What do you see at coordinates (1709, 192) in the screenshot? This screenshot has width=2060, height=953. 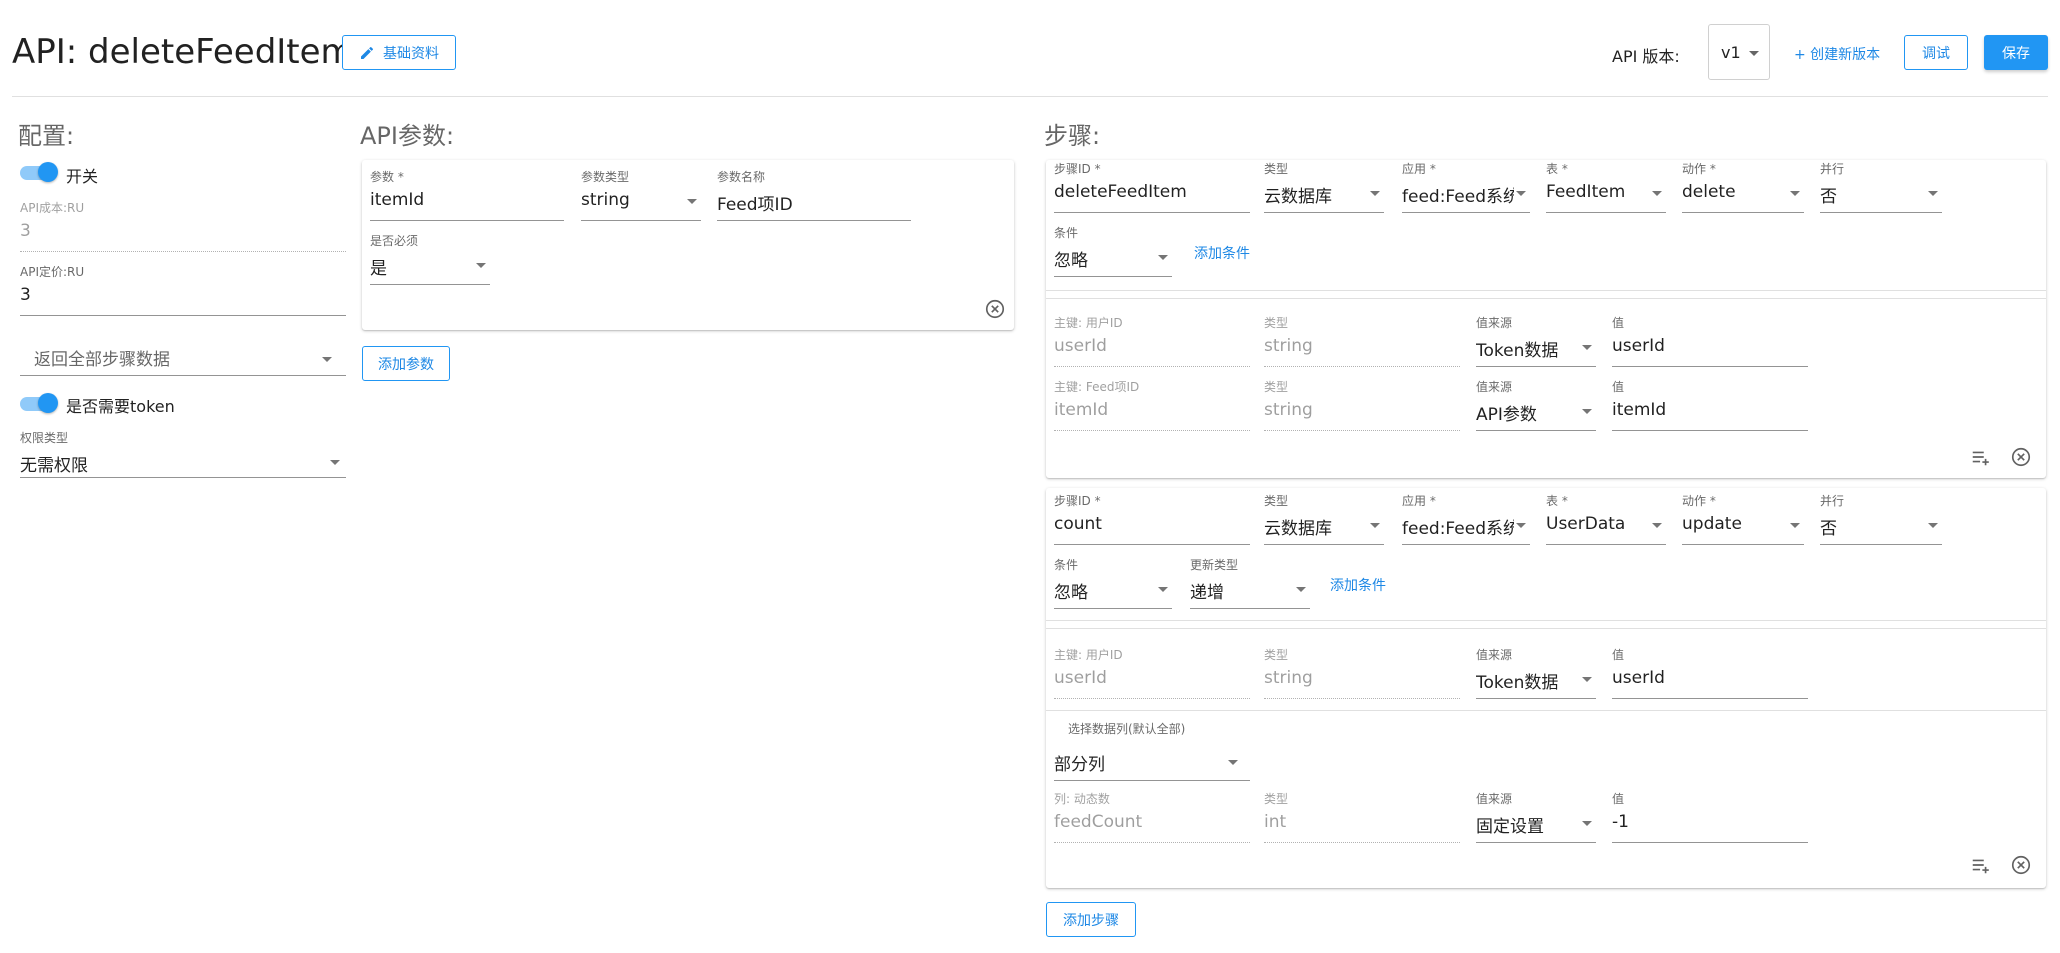 I see `step-action-value: delete` at bounding box center [1709, 192].